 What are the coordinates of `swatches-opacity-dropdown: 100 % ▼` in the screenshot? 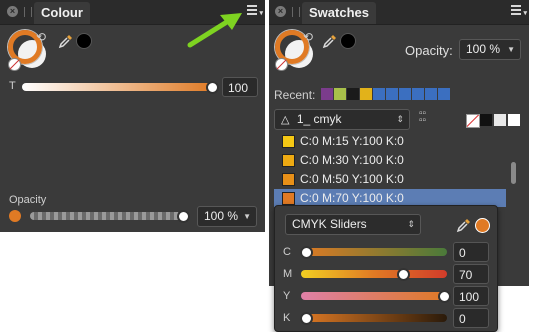 It's located at (490, 49).